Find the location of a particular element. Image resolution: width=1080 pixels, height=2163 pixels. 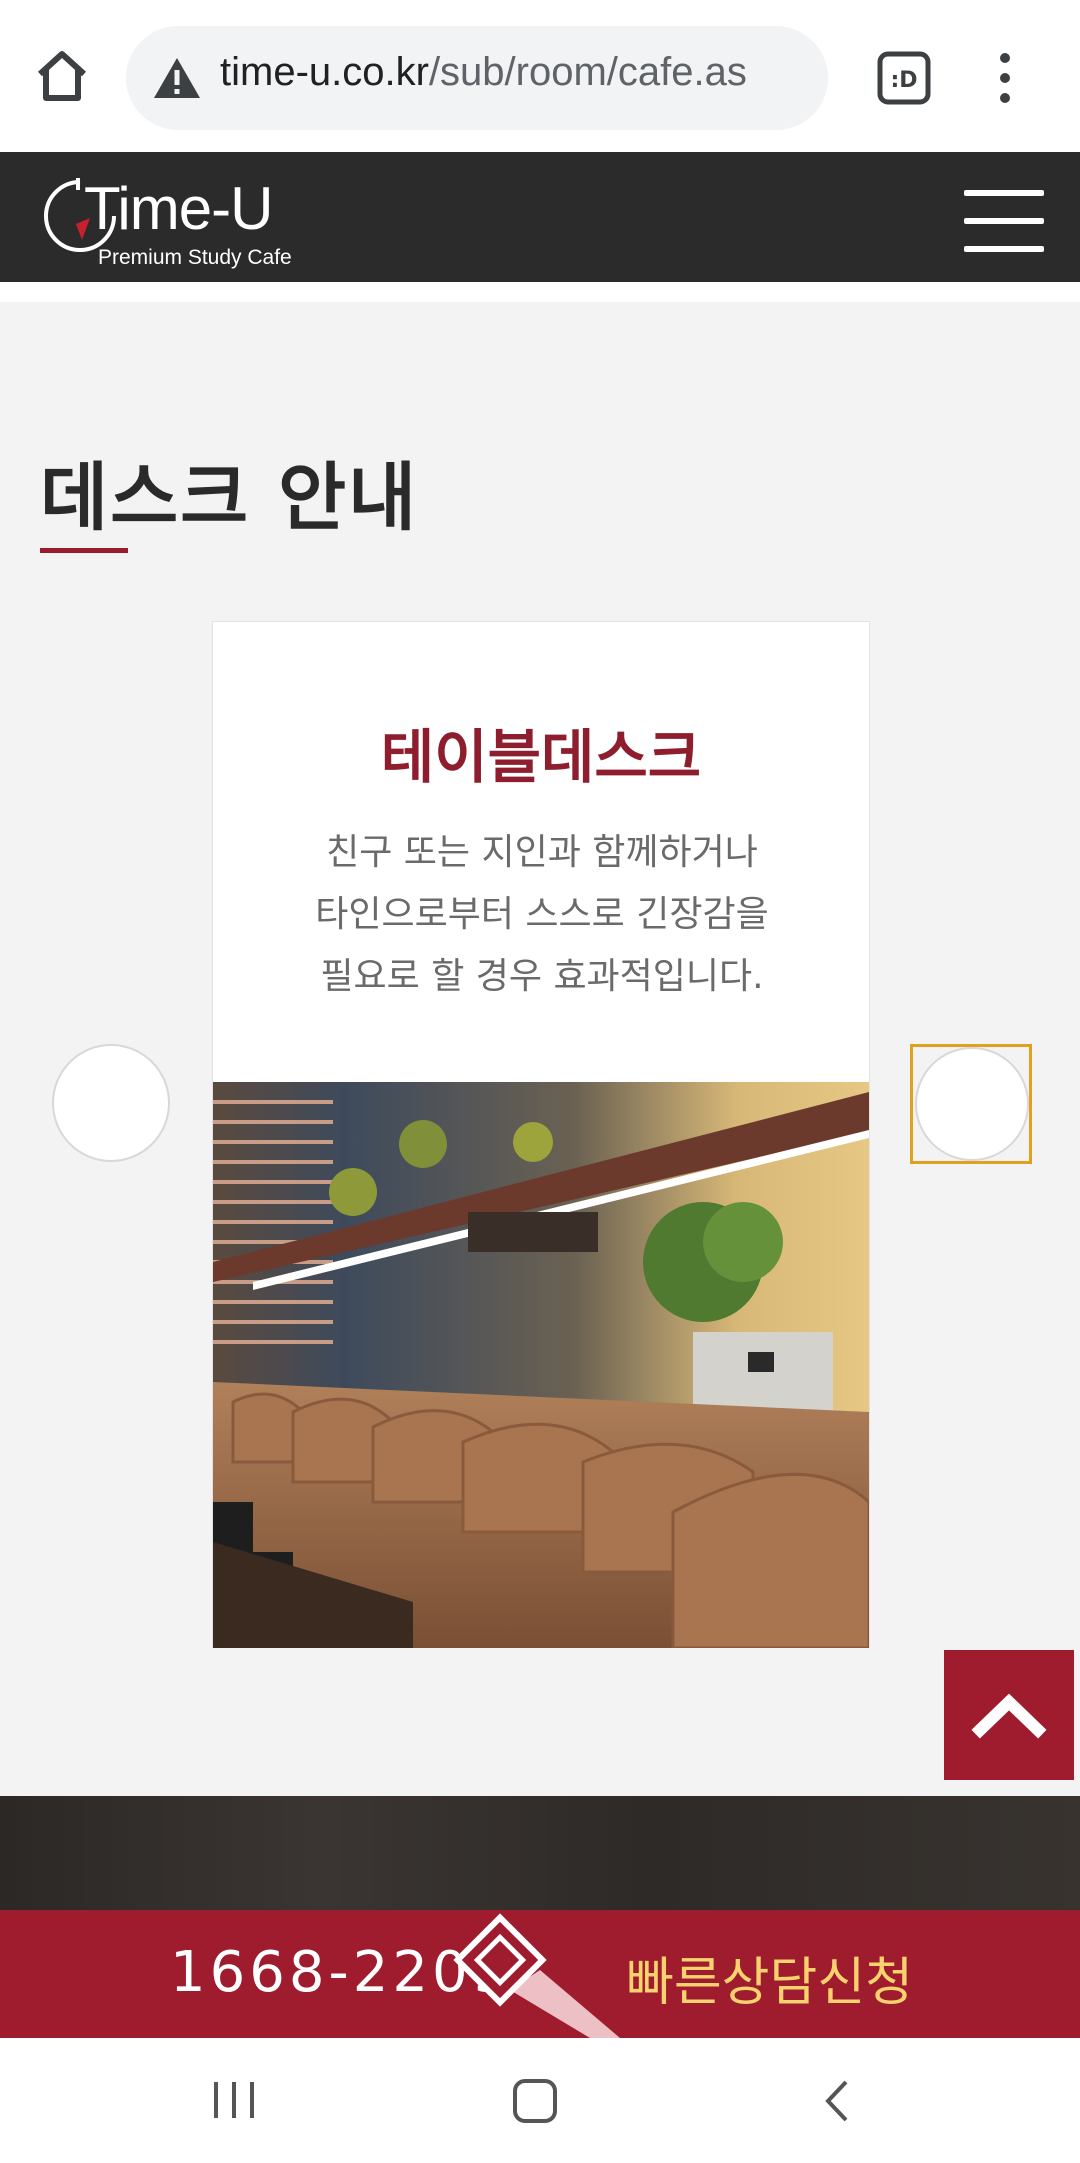

system-nav-bar is located at coordinates (540, 2100).